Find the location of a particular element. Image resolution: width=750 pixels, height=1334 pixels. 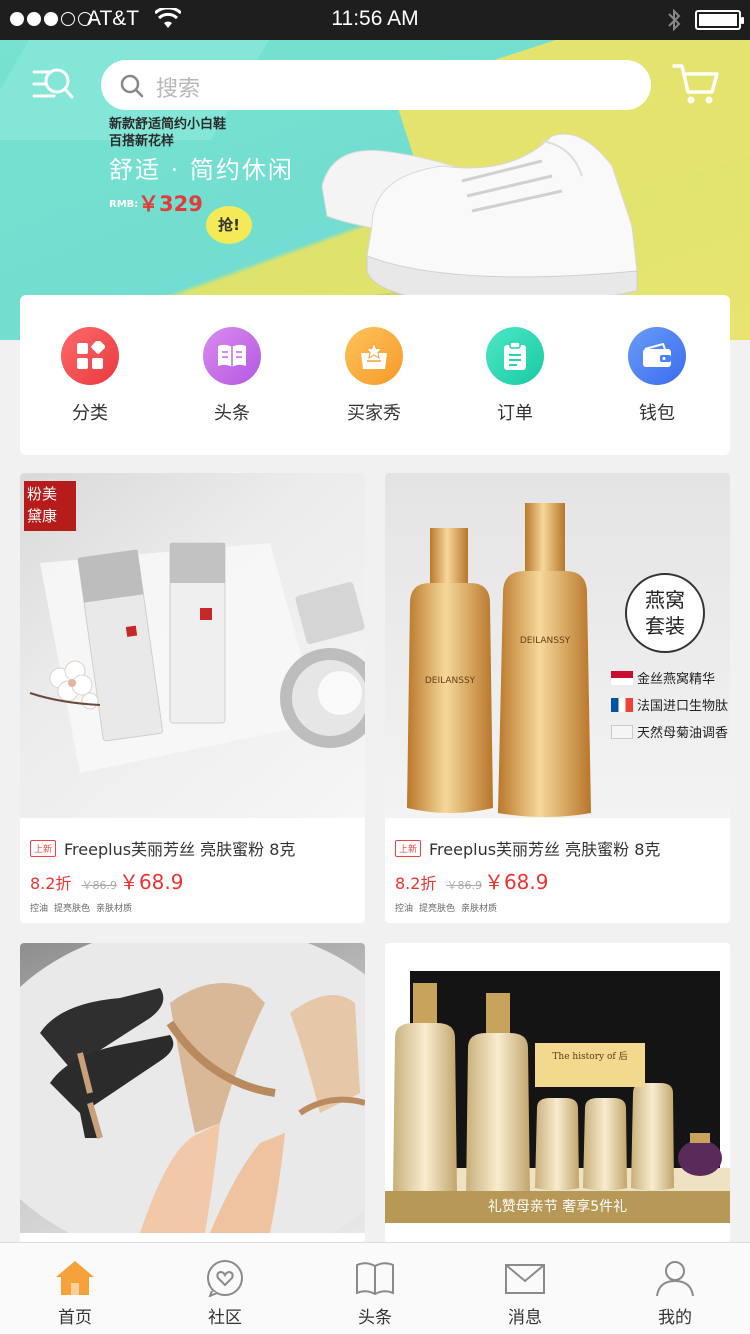

battery-icon is located at coordinates (719, 20).